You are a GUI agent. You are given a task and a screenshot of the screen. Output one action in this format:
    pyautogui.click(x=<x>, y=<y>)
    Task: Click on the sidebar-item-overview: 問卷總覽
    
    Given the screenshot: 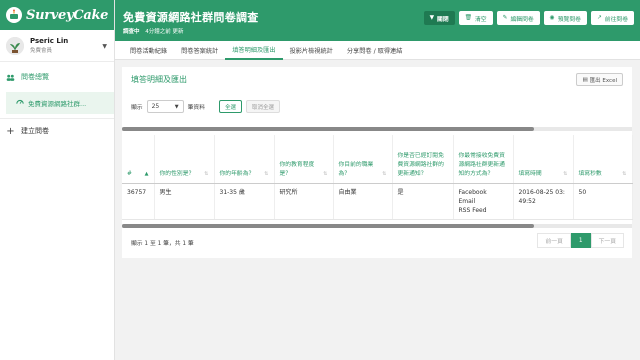 What is the action you would take?
    pyautogui.click(x=57, y=77)
    